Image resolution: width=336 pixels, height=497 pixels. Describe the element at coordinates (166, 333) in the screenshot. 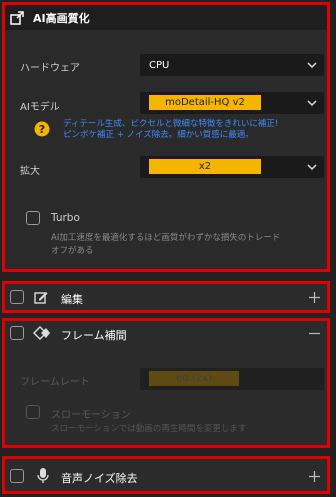

I see `frame-interpolation-header: フレーム補間` at that location.